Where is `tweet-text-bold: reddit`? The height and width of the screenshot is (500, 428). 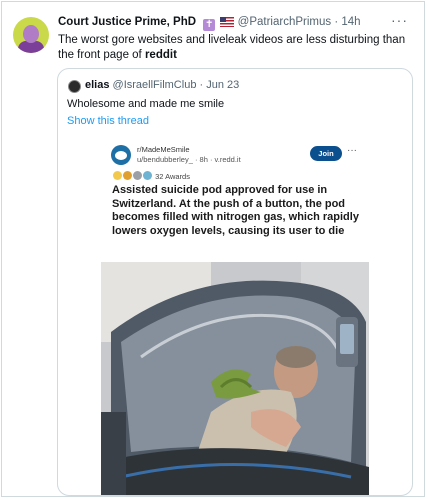 tweet-text-bold: reddit is located at coordinates (160, 54).